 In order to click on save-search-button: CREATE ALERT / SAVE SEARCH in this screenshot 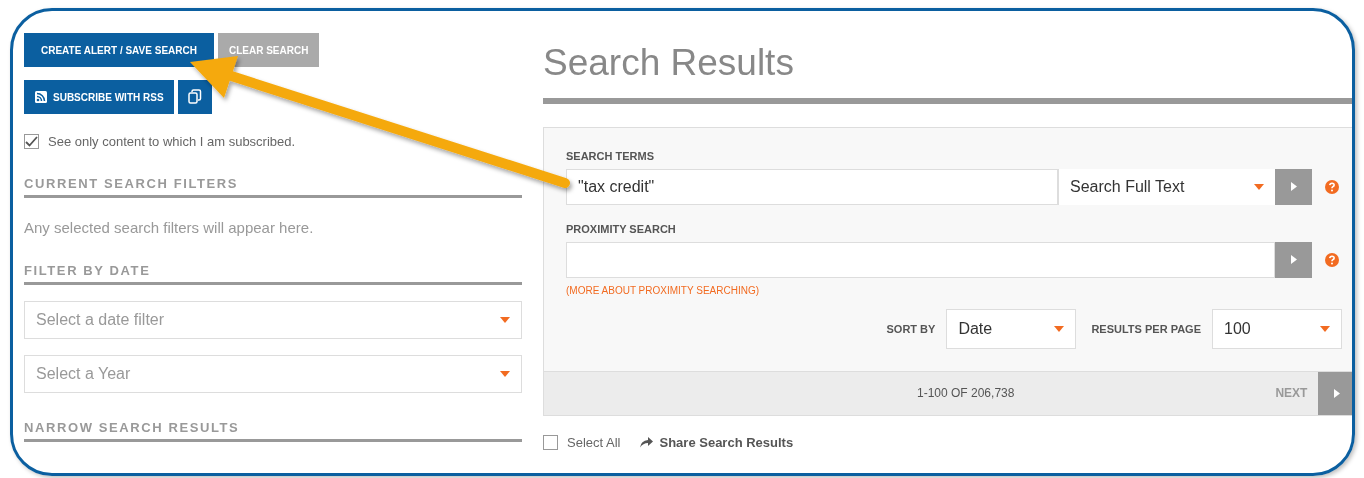, I will do `click(119, 50)`.